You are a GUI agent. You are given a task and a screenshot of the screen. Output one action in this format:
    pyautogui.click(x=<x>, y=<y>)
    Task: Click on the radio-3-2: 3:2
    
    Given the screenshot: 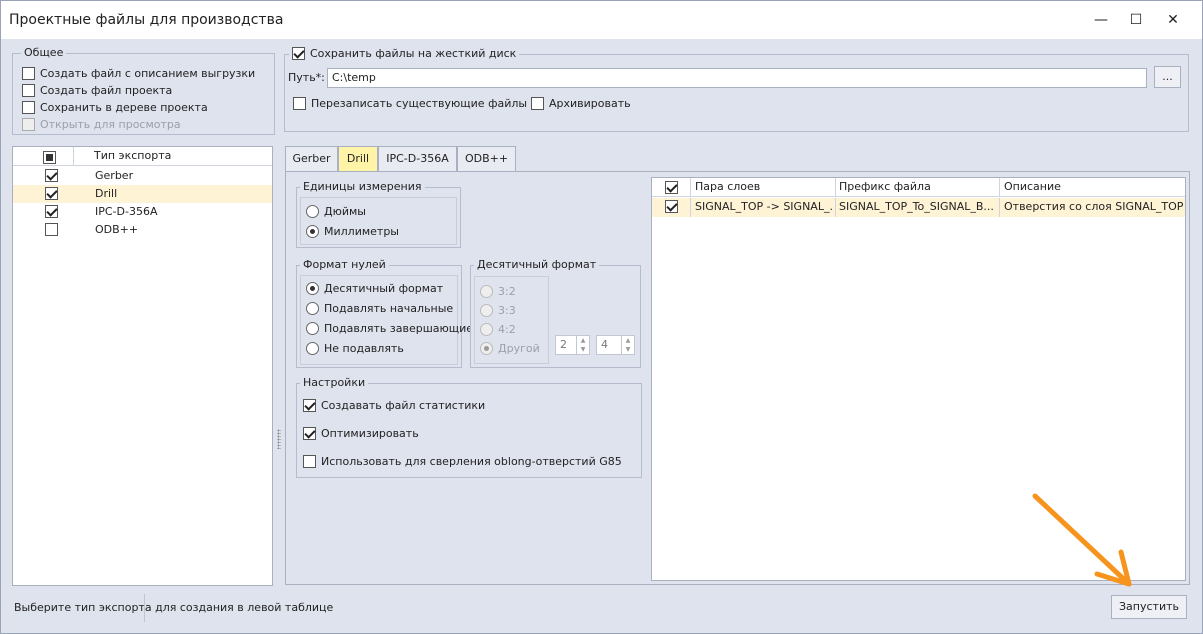 What is the action you would take?
    pyautogui.click(x=498, y=291)
    